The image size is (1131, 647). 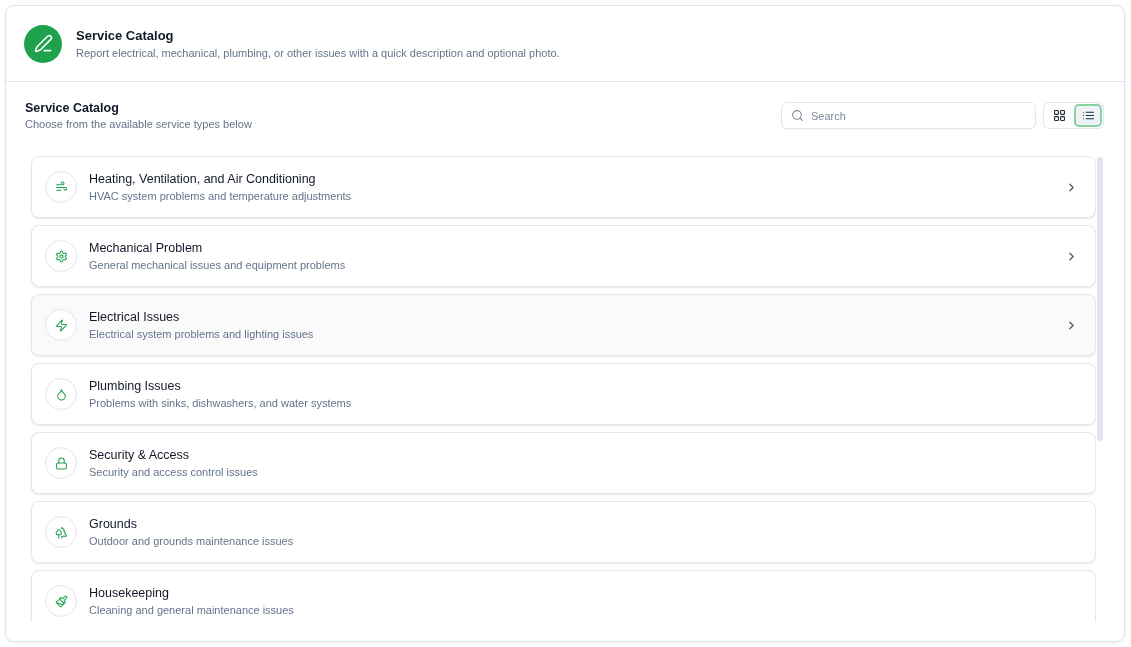 I want to click on page-title: Service Catalog, so click(x=125, y=35).